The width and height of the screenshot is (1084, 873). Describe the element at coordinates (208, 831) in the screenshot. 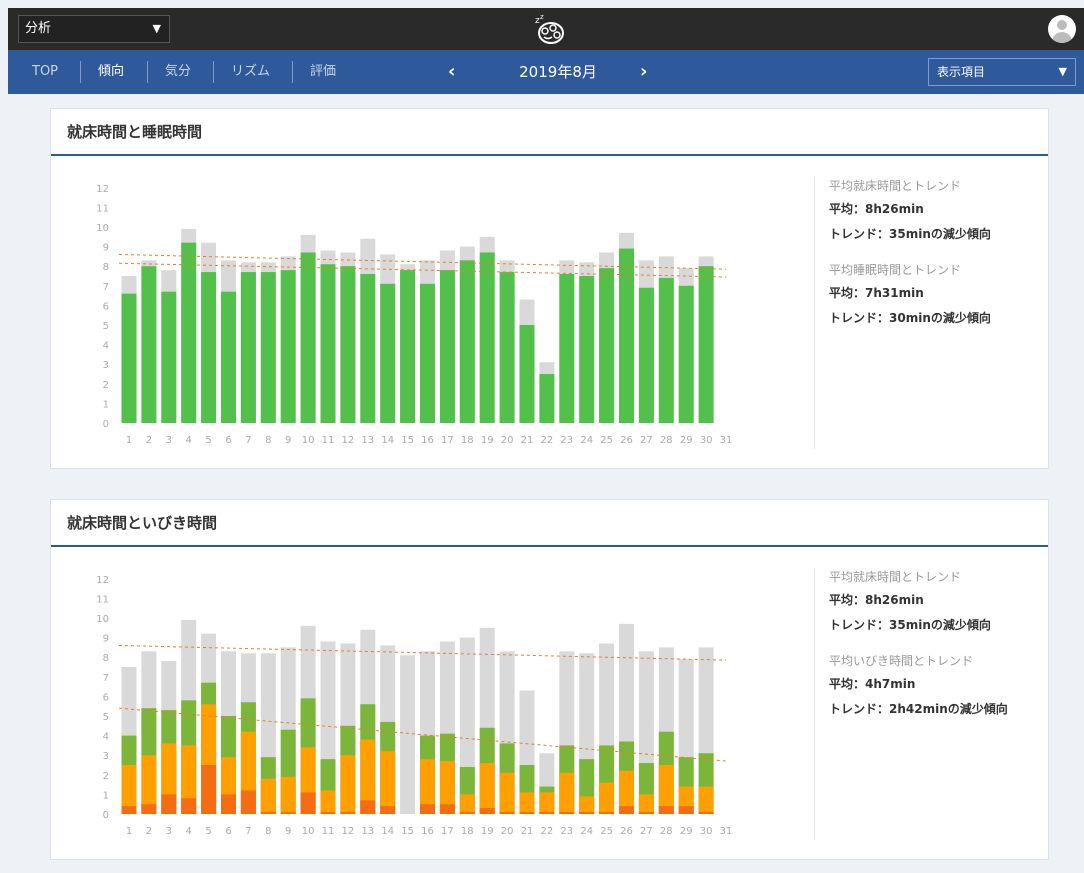

I see `x-tick-label: 5` at that location.